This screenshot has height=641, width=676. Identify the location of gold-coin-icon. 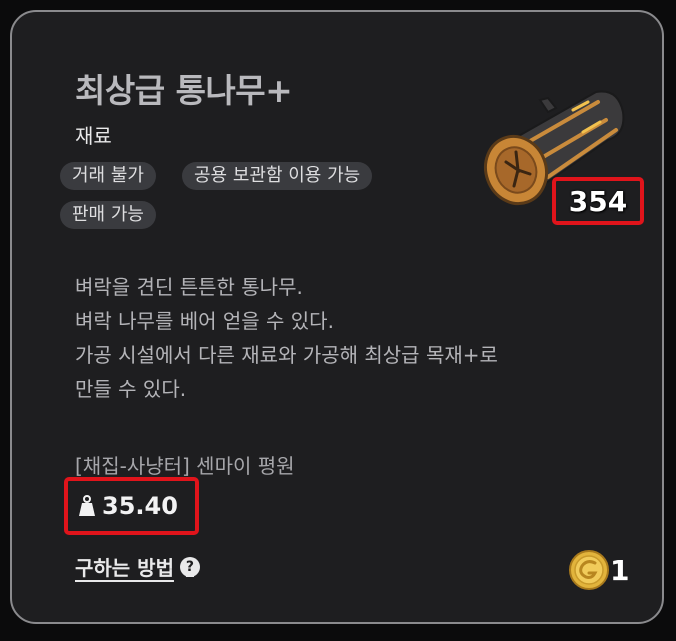
(589, 570).